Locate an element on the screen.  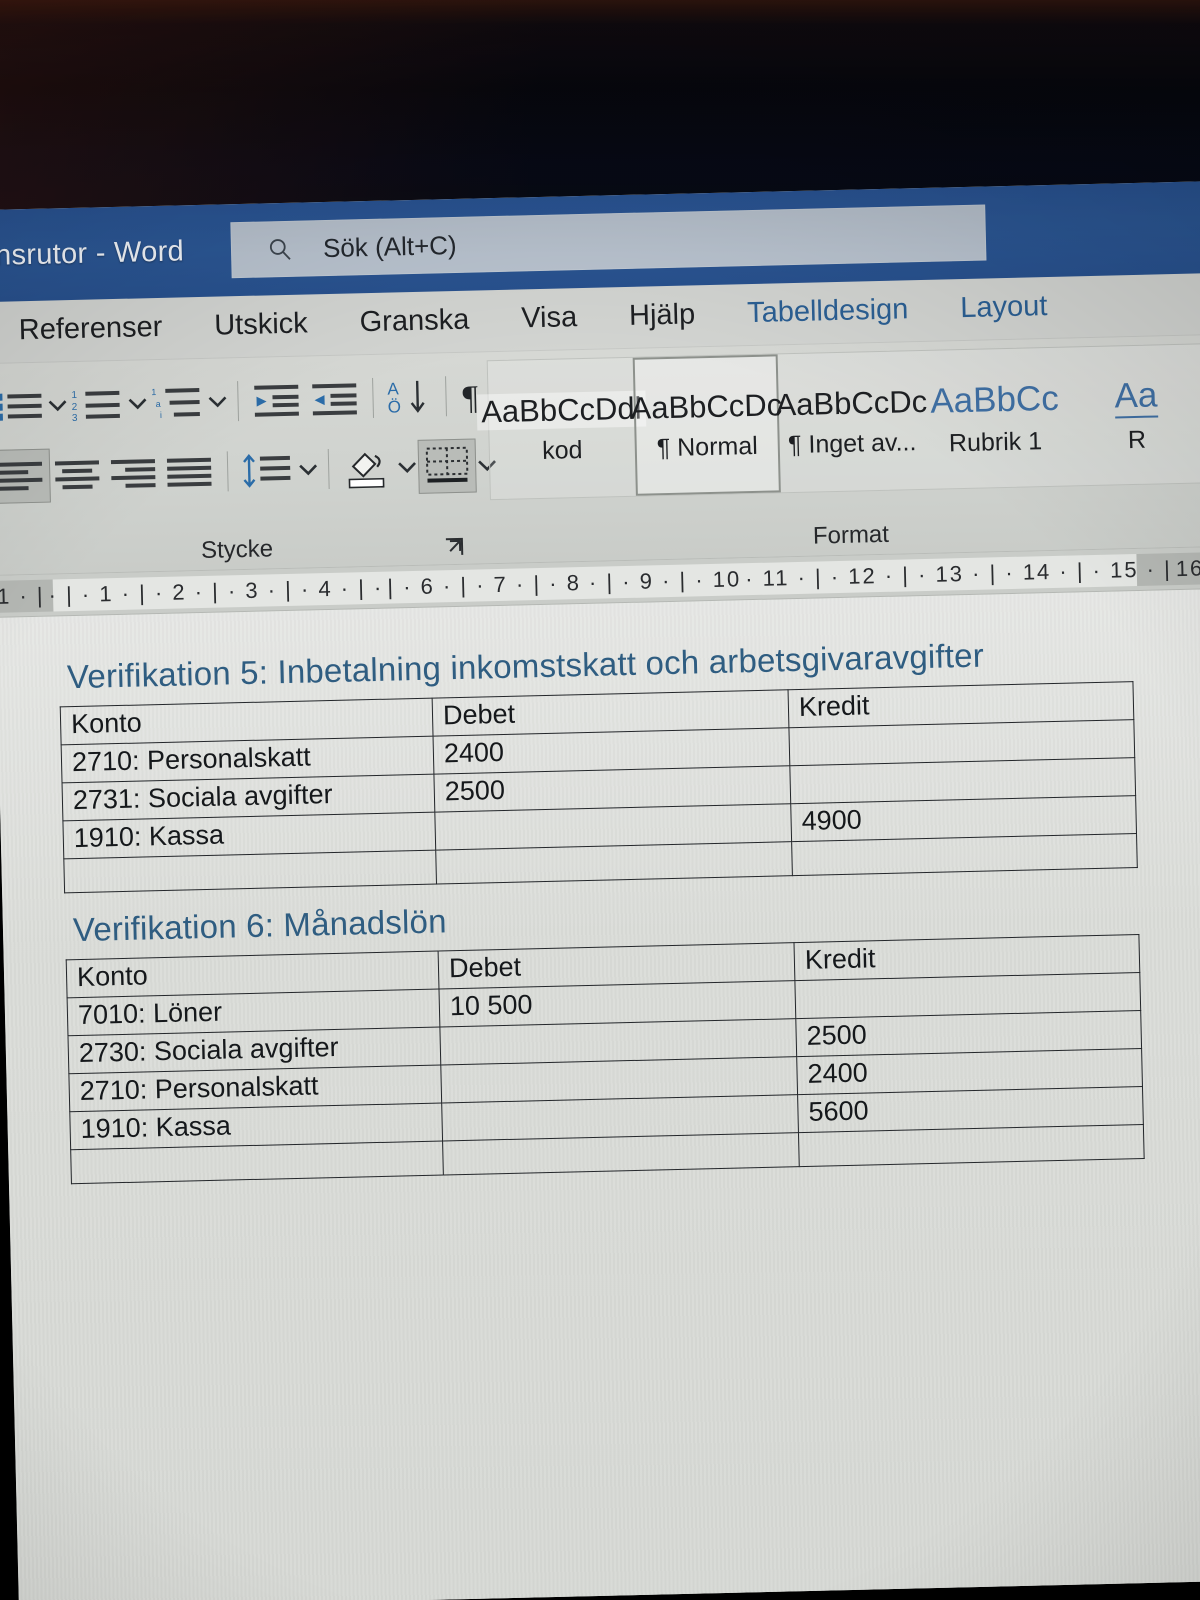
shading-icon is located at coordinates (367, 467).